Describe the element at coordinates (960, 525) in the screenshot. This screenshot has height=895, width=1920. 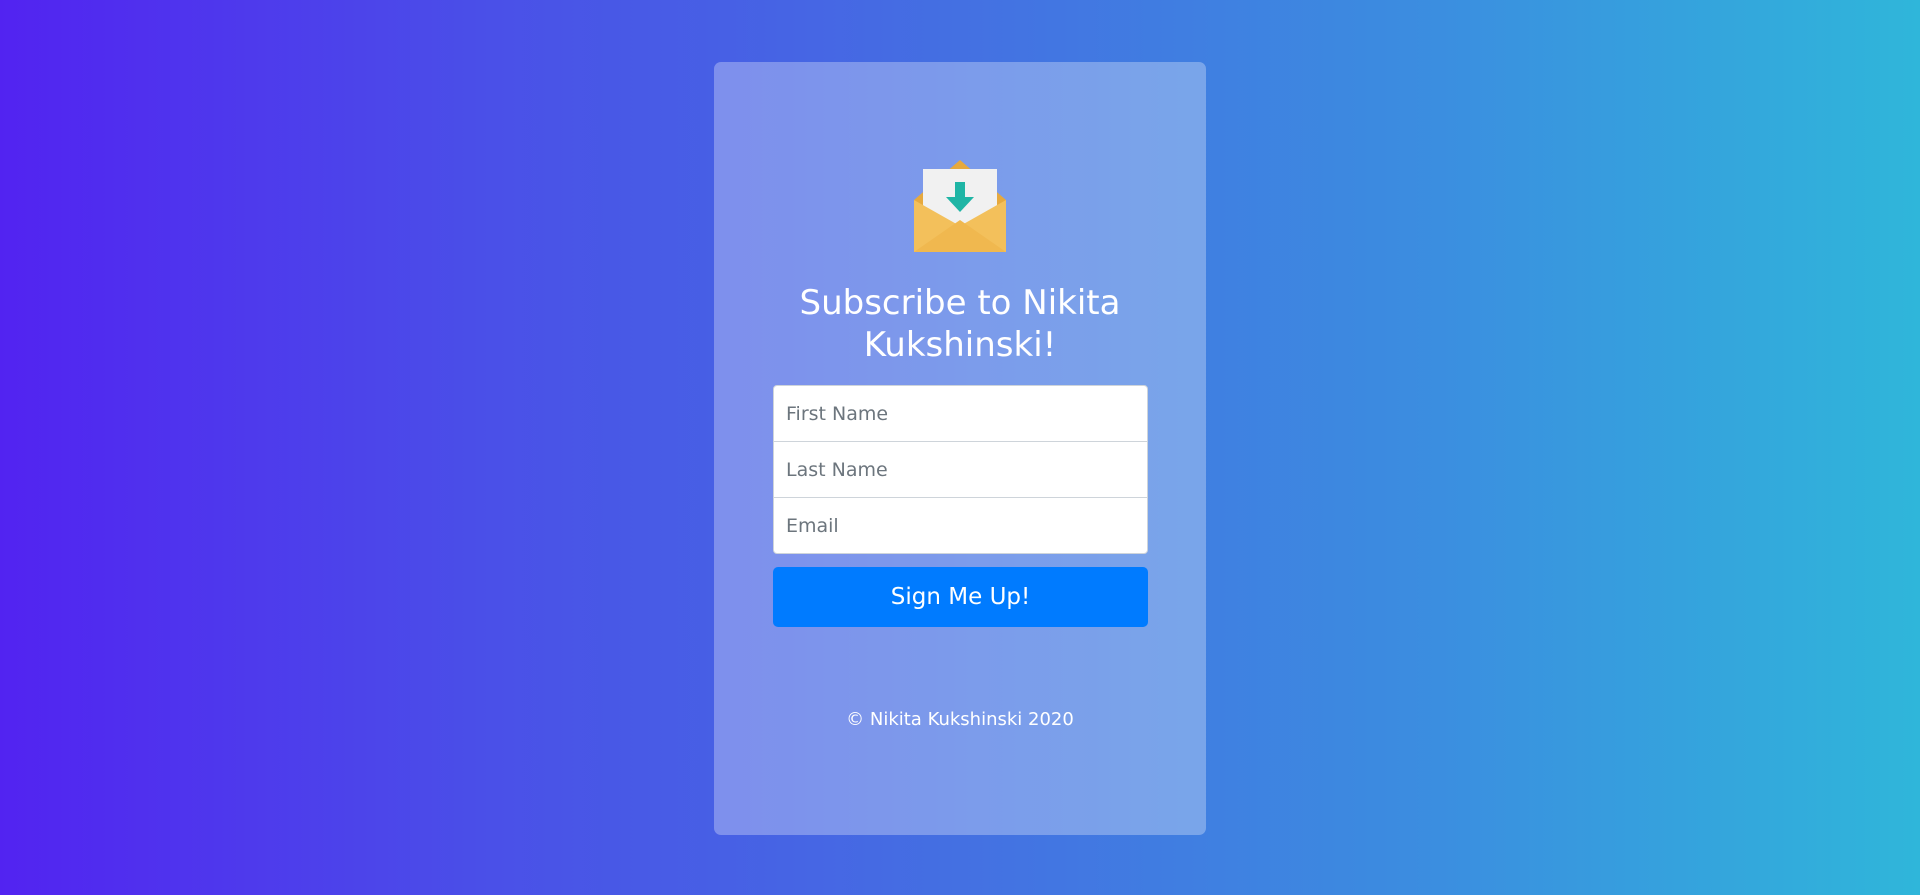
I see `email-field` at that location.